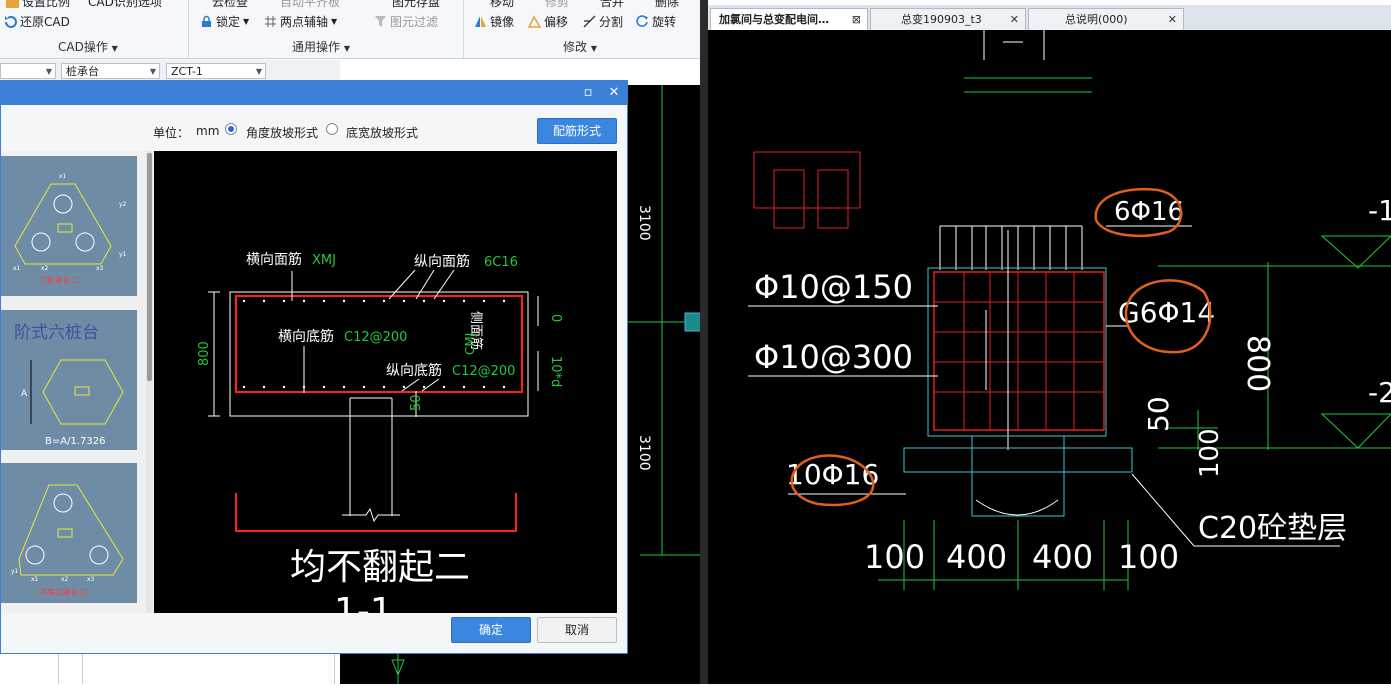 The image size is (1391, 687). I want to click on thumb-caption: 三桩承台二, so click(59, 280).